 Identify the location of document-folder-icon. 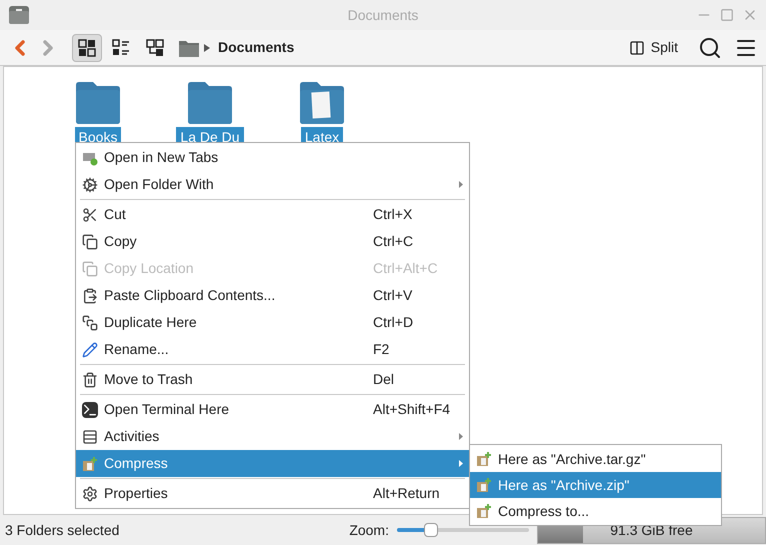
(322, 103).